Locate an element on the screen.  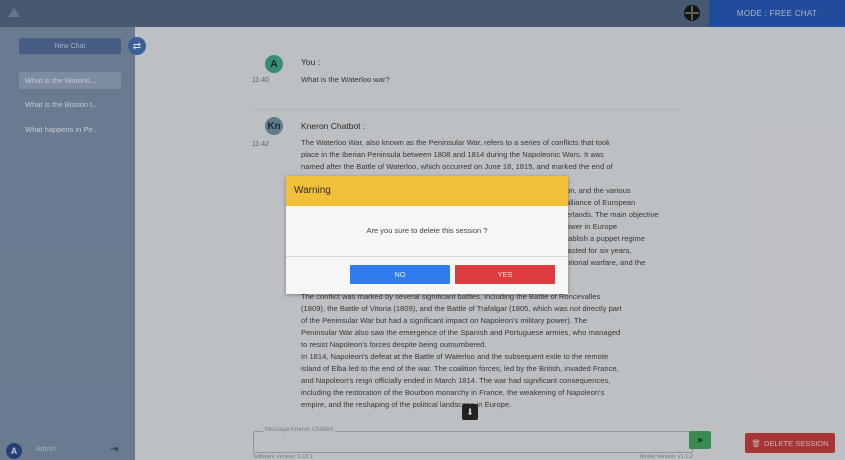
yes-button: YES is located at coordinates (505, 274).